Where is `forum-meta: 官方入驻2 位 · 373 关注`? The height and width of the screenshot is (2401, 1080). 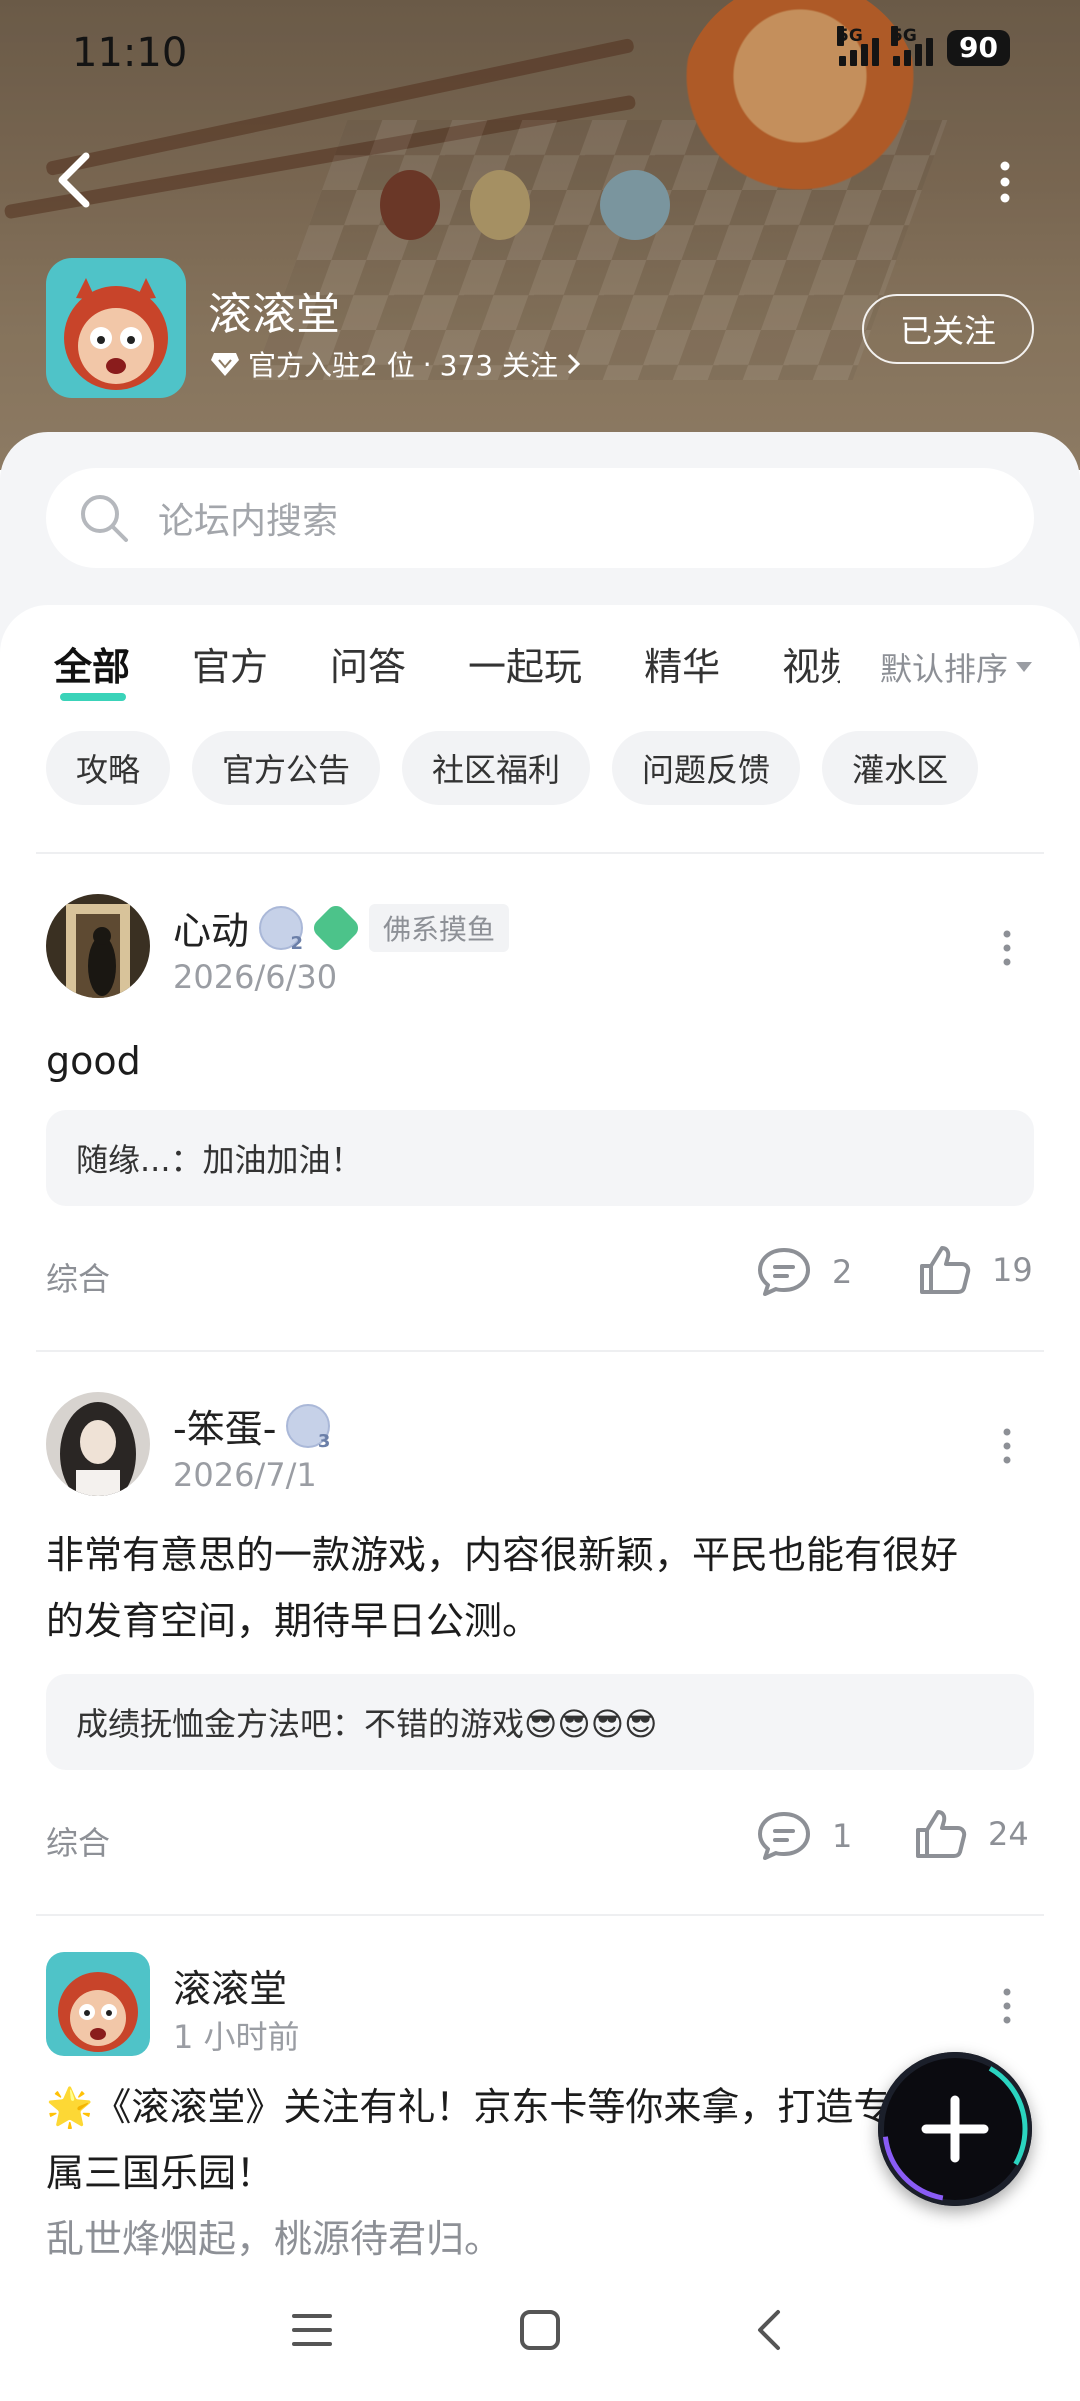
forum-meta: 官方入驻2 位 · 373 关注 is located at coordinates (396, 364).